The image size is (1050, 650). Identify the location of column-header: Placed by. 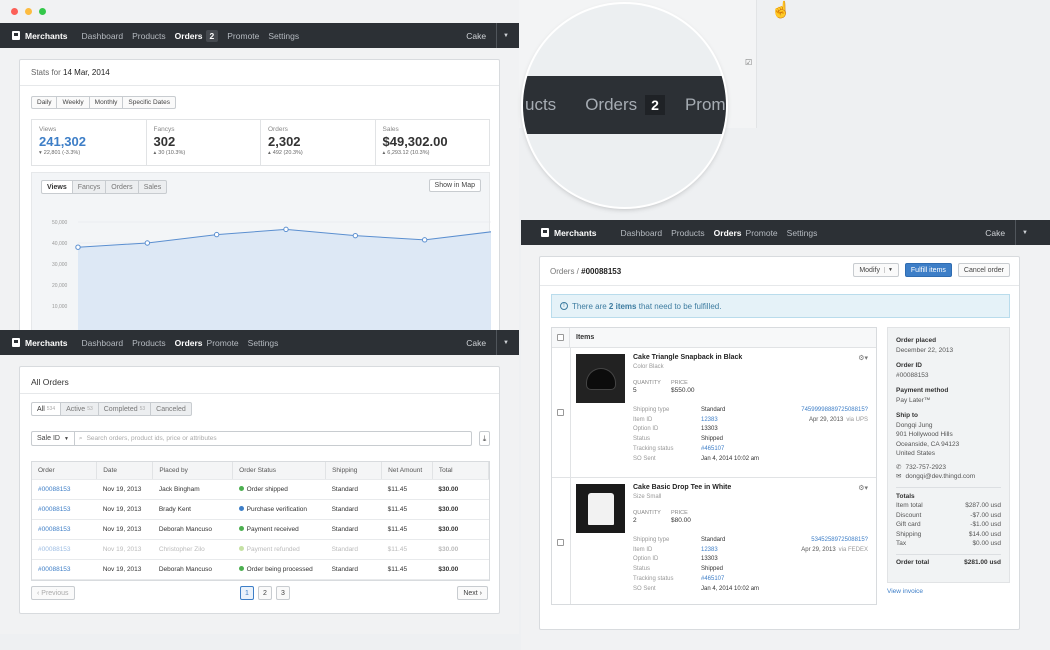
(193, 471).